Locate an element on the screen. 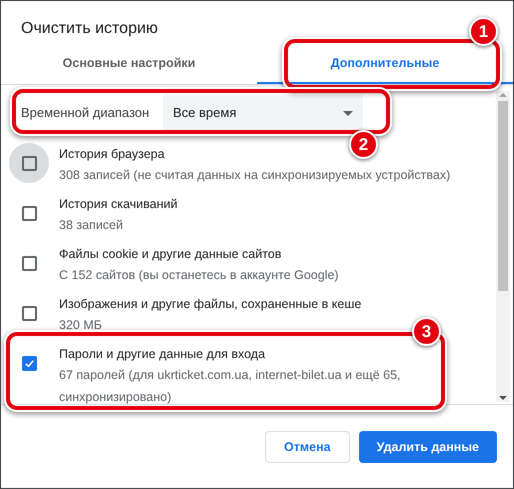  item-title: Файлы cookie и другие данные сайтов is located at coordinates (170, 254).